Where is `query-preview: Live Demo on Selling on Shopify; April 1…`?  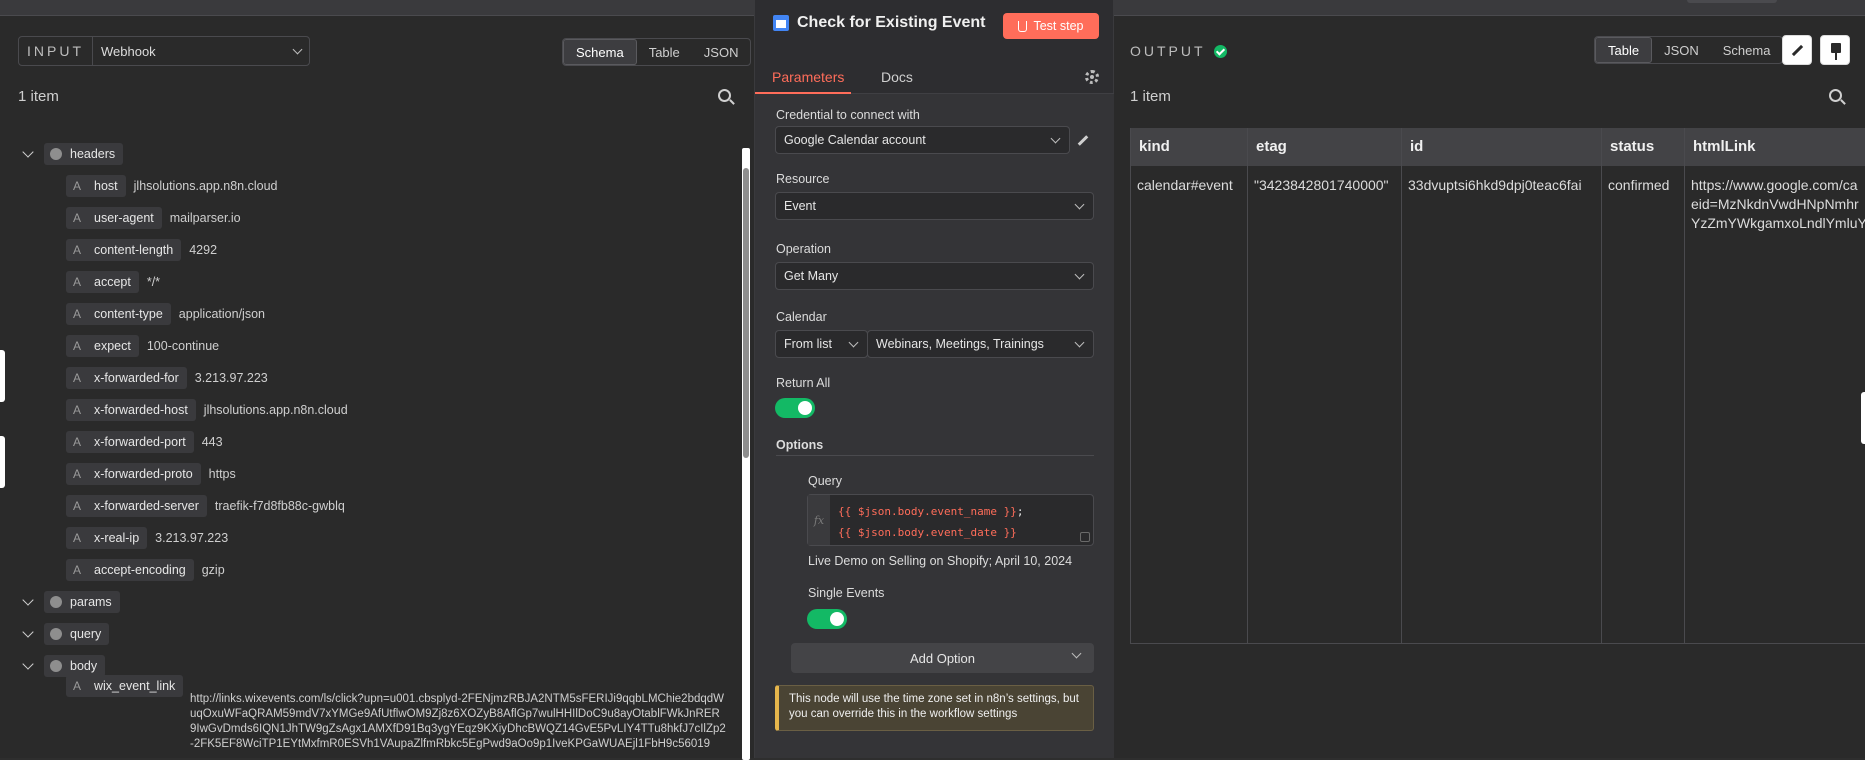 query-preview: Live Demo on Selling on Shopify; April 1… is located at coordinates (940, 561).